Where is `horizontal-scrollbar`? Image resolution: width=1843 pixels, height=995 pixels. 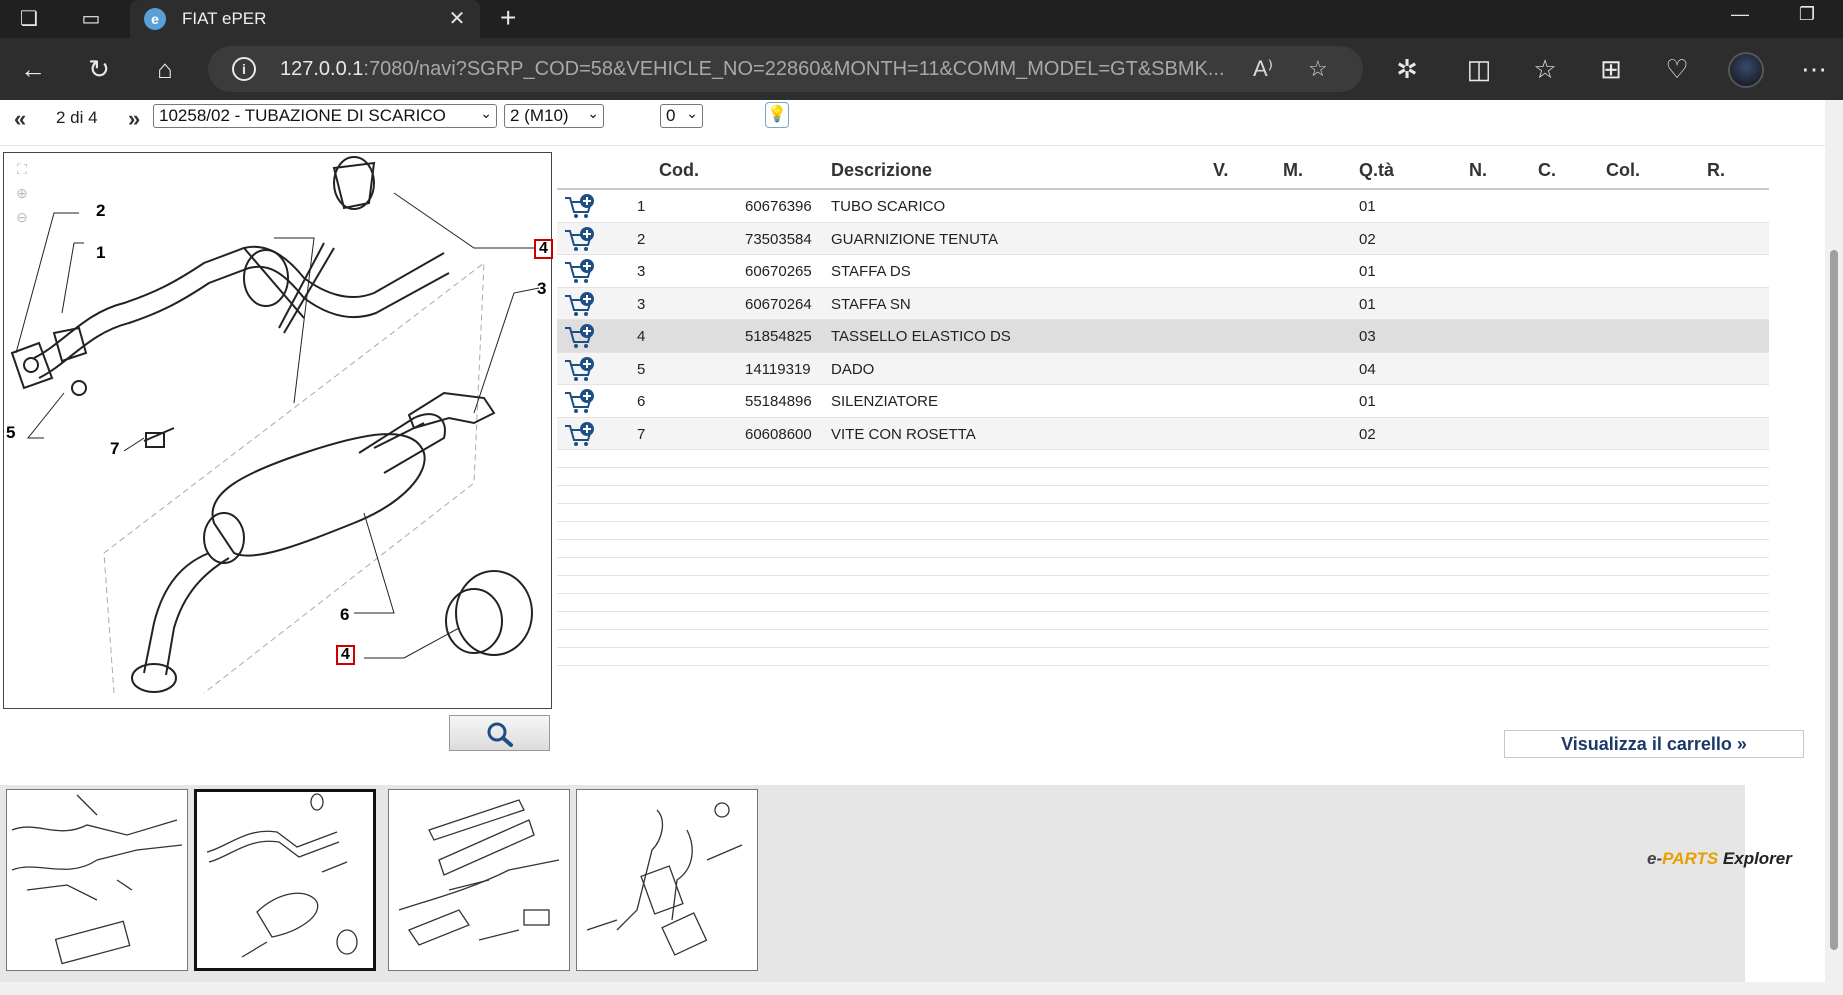 horizontal-scrollbar is located at coordinates (912, 988).